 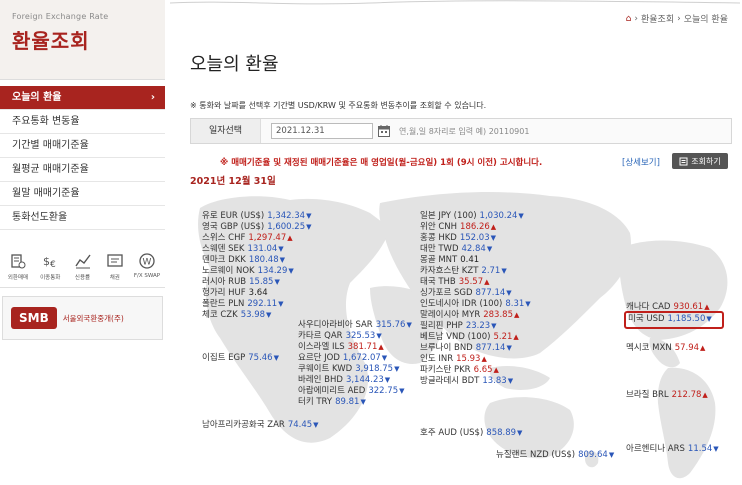 What do you see at coordinates (257, 227) in the screenshot?
I see `rate-gbp: 영국 GBP (US$) 1,600.25▼` at bounding box center [257, 227].